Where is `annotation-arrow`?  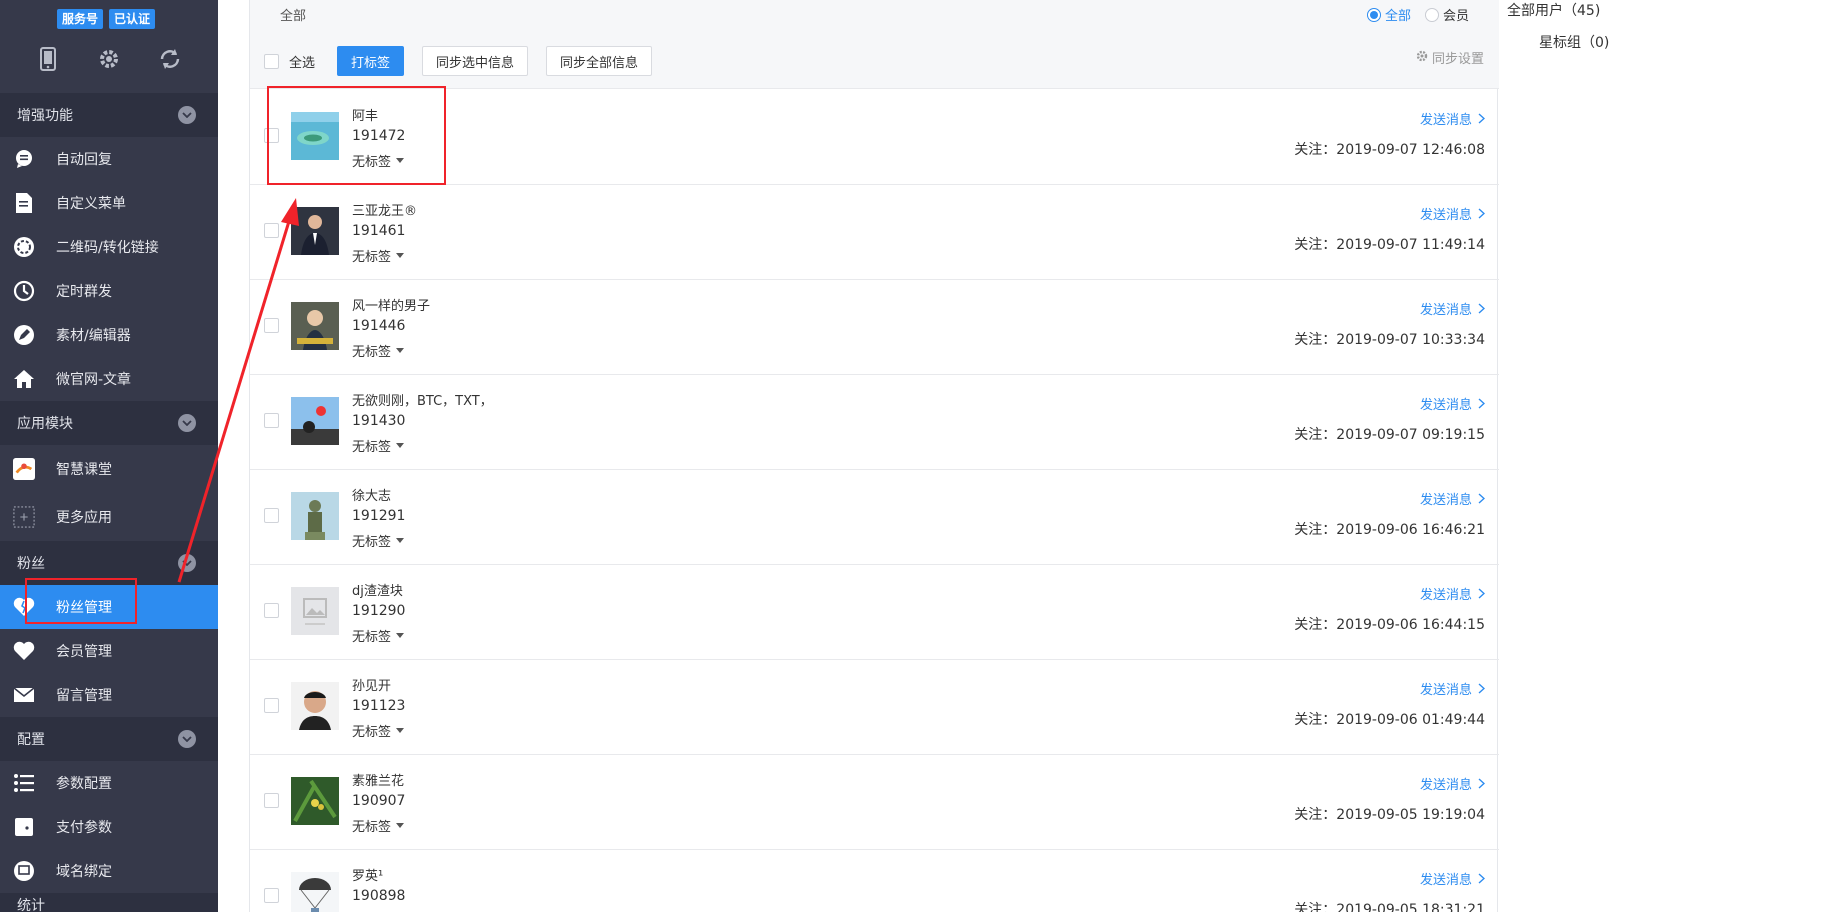 annotation-arrow is located at coordinates (238, 390).